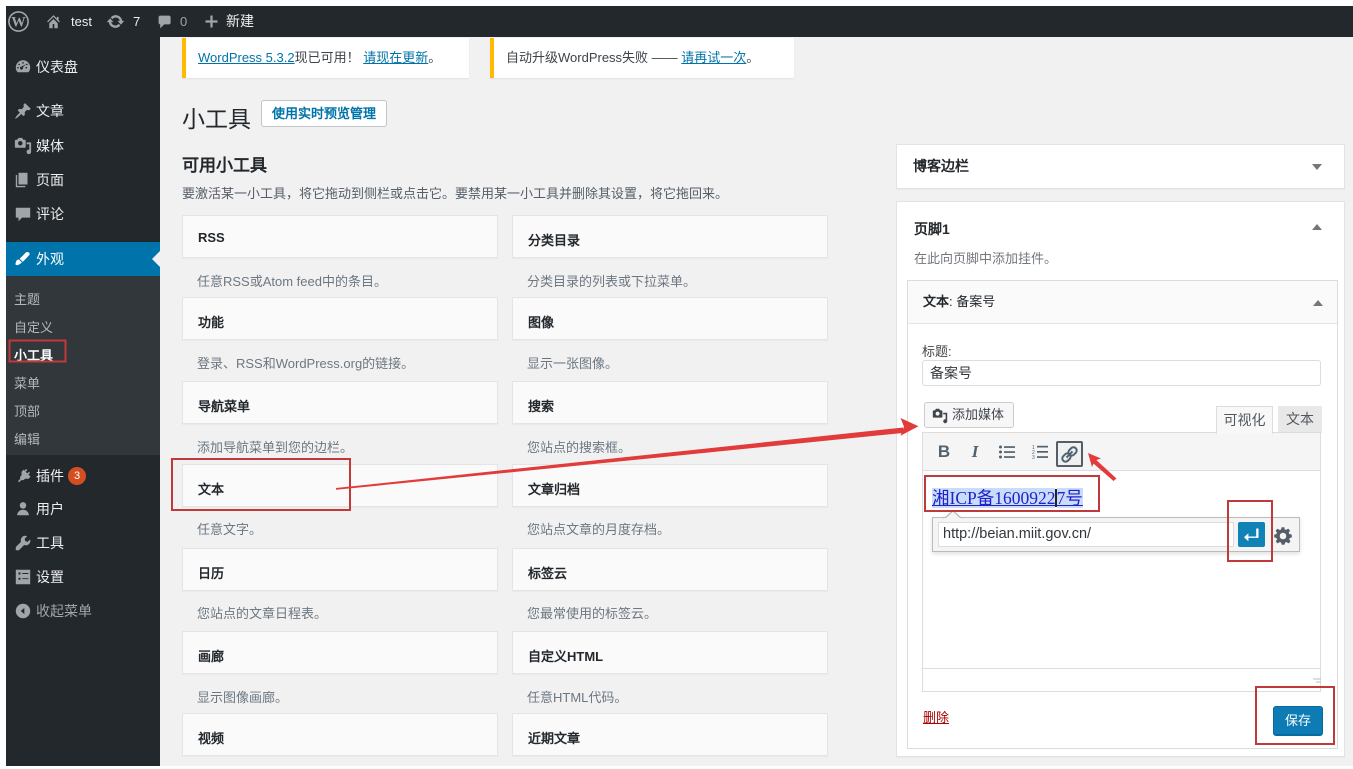  What do you see at coordinates (1033, 457) in the screenshot?
I see `svg-text: 3` at bounding box center [1033, 457].